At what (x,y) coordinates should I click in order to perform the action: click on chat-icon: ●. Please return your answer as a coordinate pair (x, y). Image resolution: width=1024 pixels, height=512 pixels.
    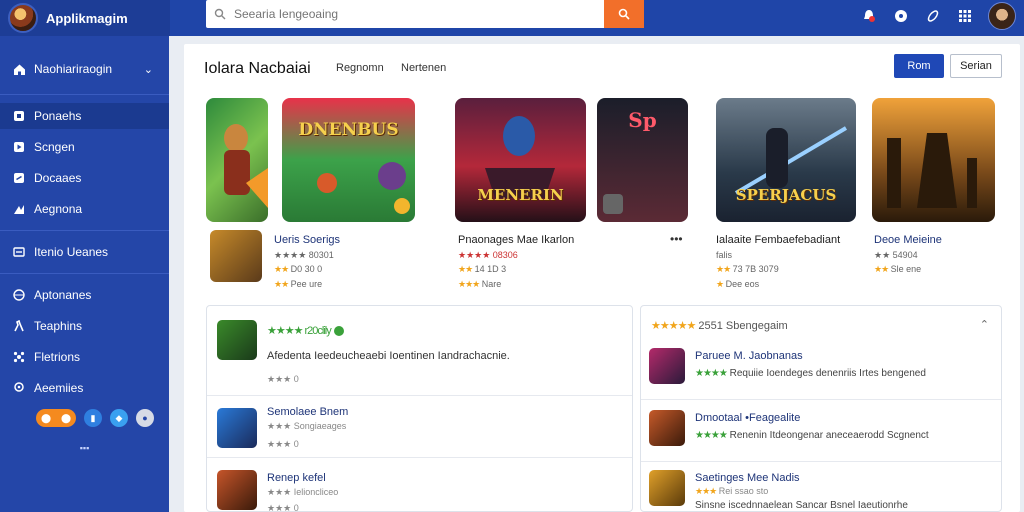
    Looking at the image, I should click on (145, 418).